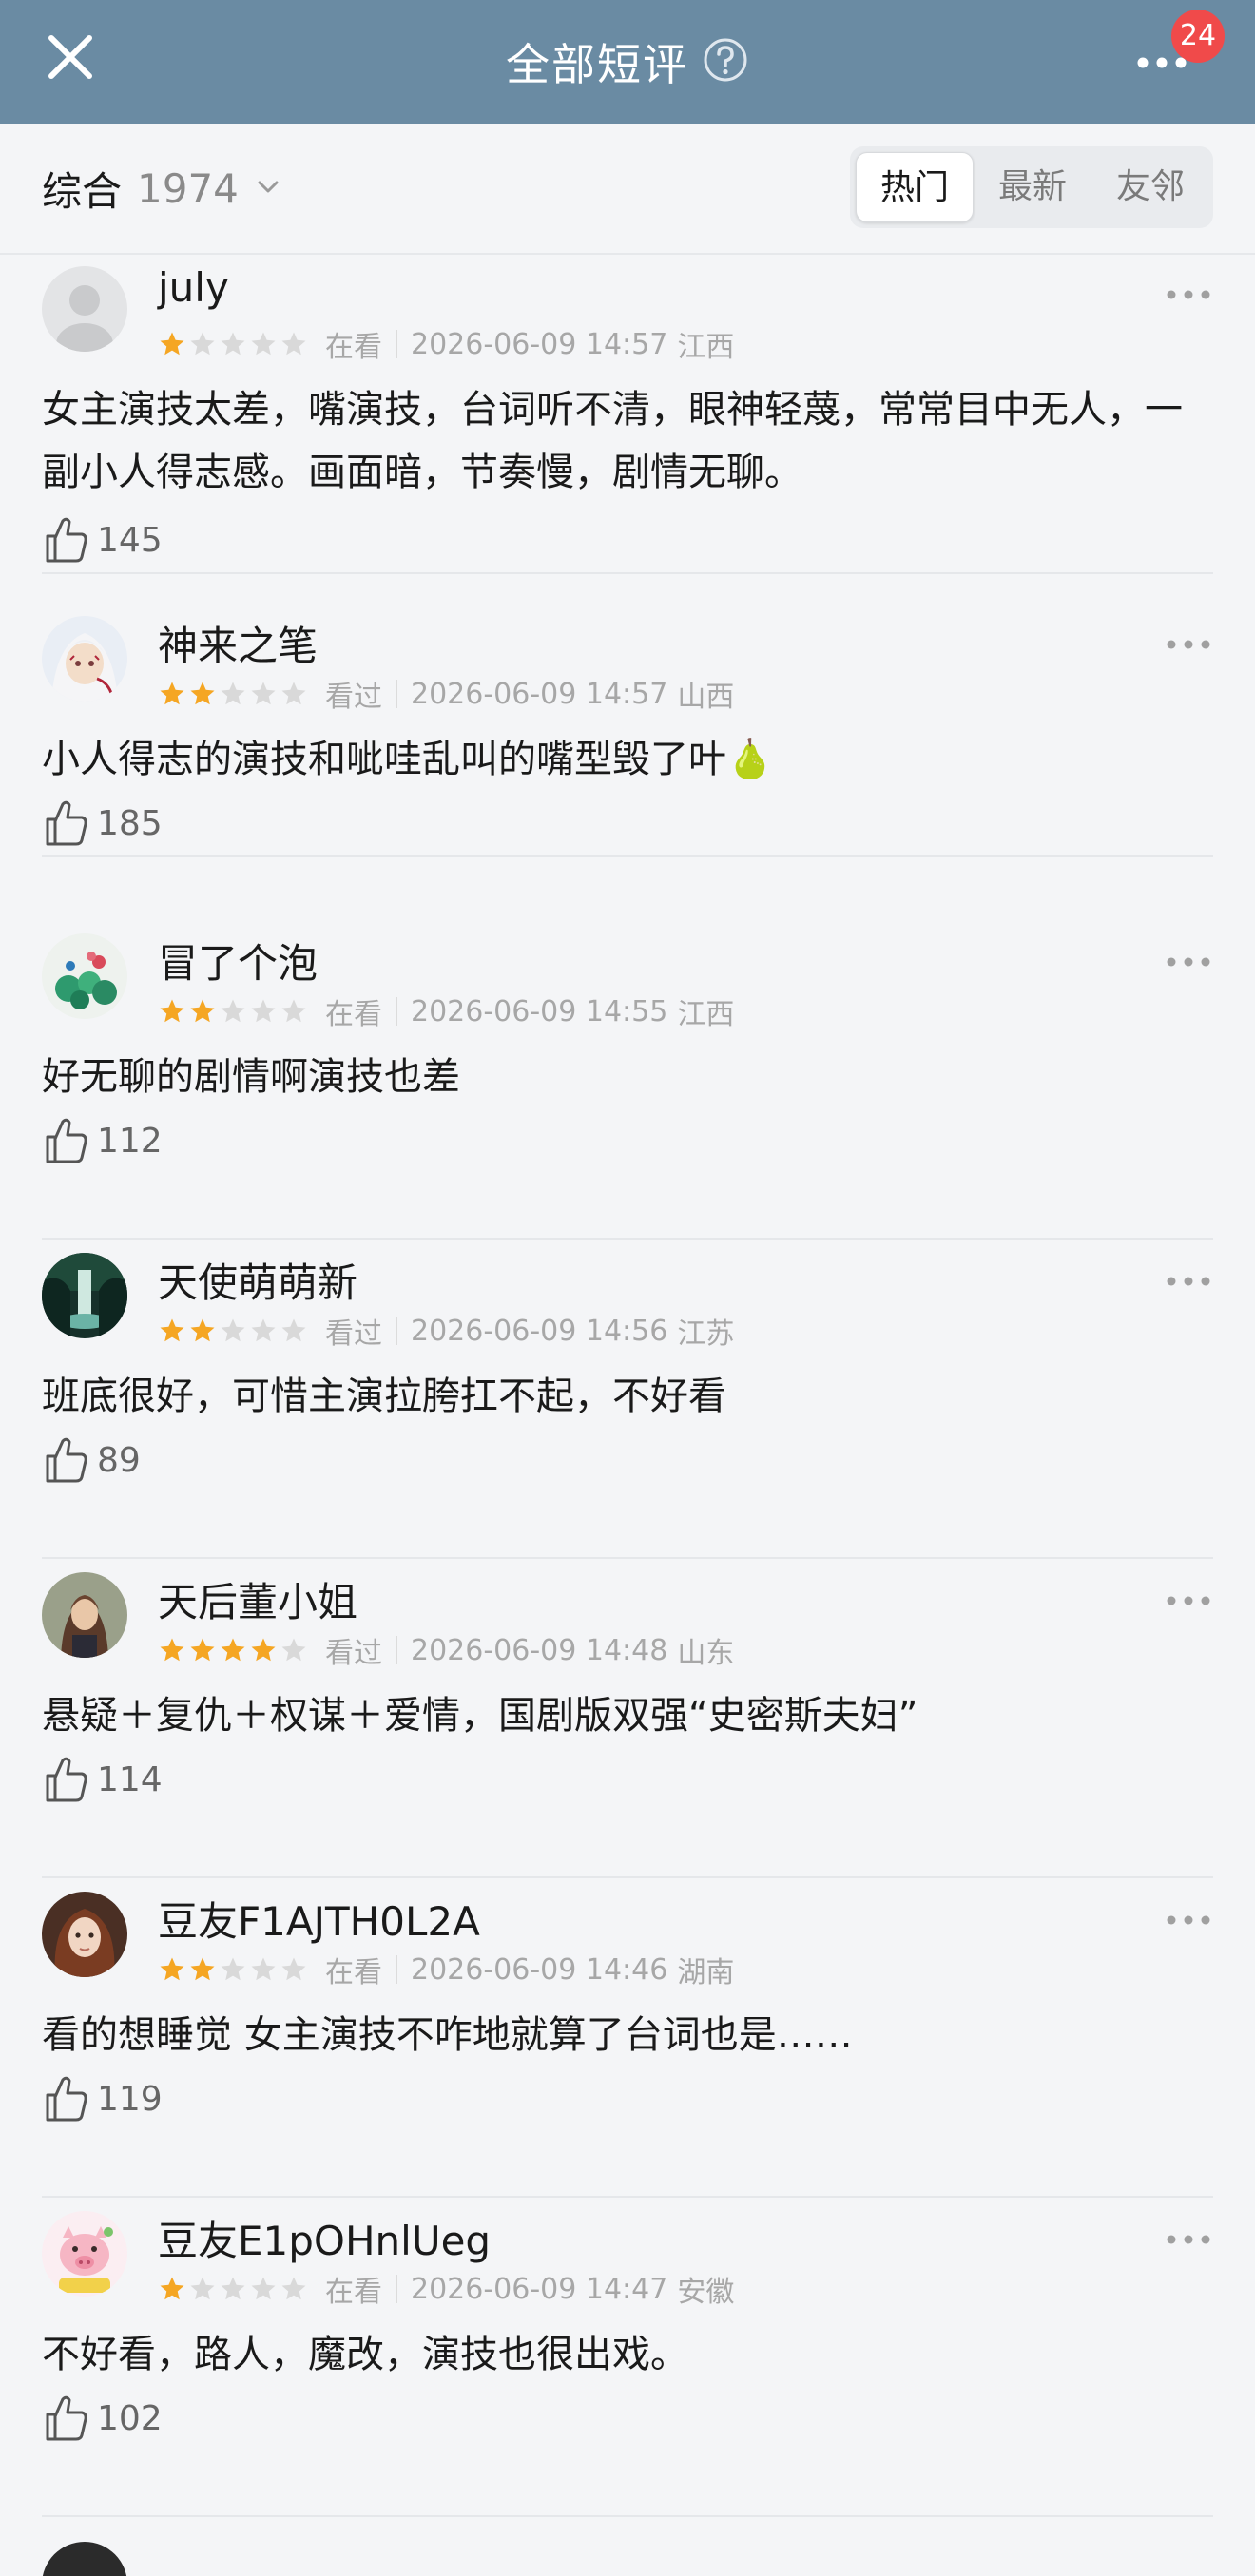  I want to click on location: 江西, so click(706, 347).